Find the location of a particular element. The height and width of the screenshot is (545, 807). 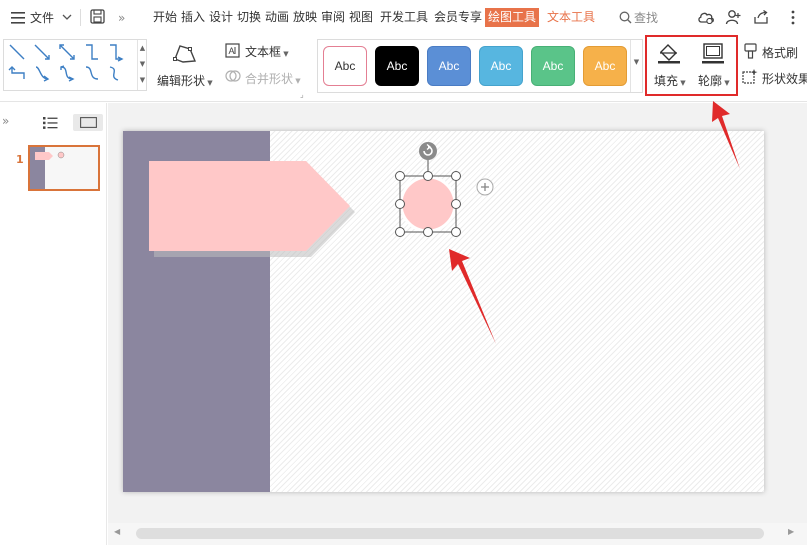

selected-circle-shape is located at coordinates (428, 204).